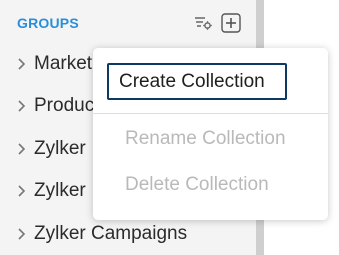 Image resolution: width=339 pixels, height=255 pixels. I want to click on group-item-zylker-campaigns: Zylker Campaigns, so click(134, 234).